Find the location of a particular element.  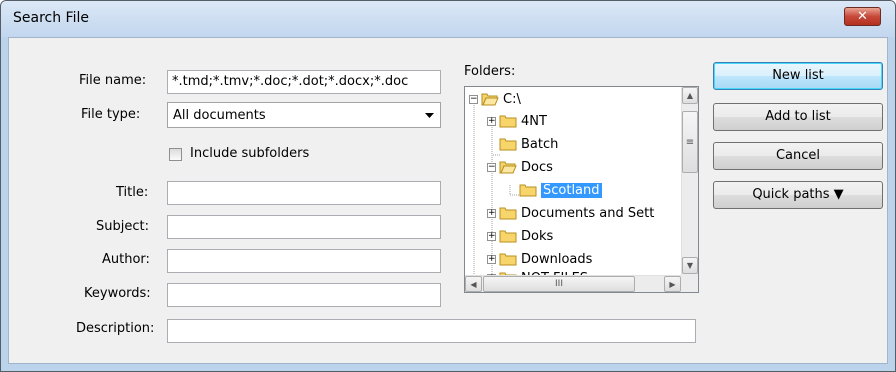

quick-paths-button: Quick paths ▼ is located at coordinates (798, 195).